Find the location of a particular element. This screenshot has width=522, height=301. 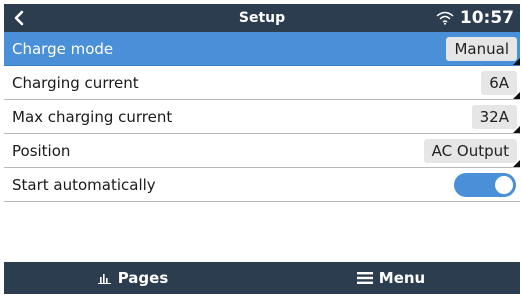

setting-row-charge-mode: Charge mode Manual is located at coordinates (262, 49).